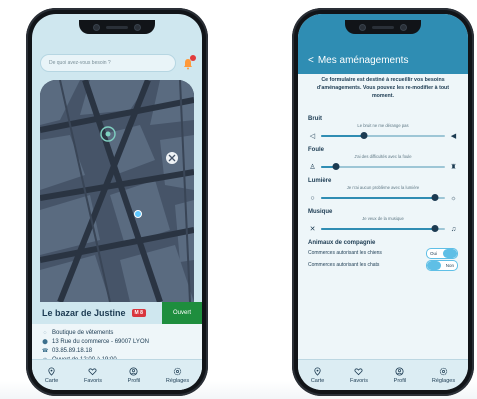  I want to click on single-person-icon: ♙, so click(312, 167).